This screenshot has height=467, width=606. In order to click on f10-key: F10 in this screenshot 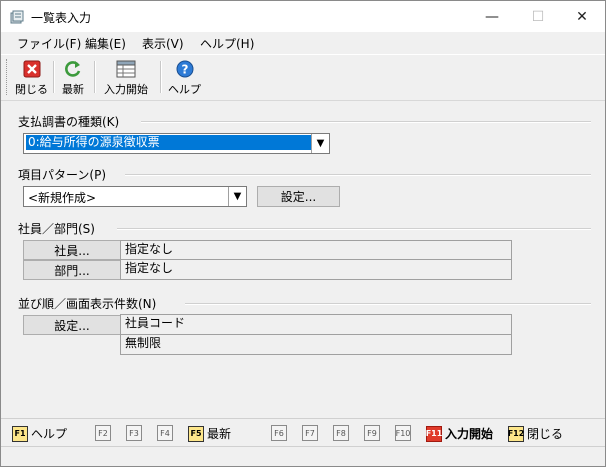, I will do `click(404, 433)`.